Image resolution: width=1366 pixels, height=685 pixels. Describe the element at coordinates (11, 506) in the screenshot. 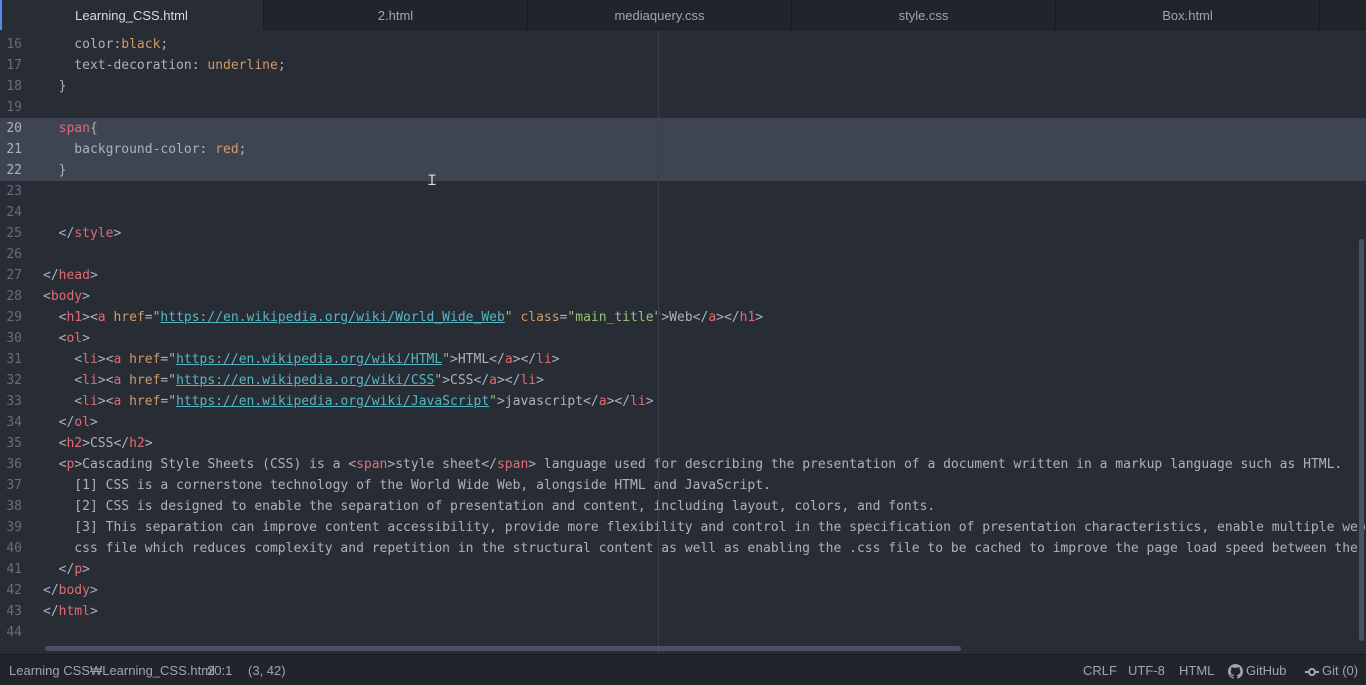

I see `line-number: 38` at that location.